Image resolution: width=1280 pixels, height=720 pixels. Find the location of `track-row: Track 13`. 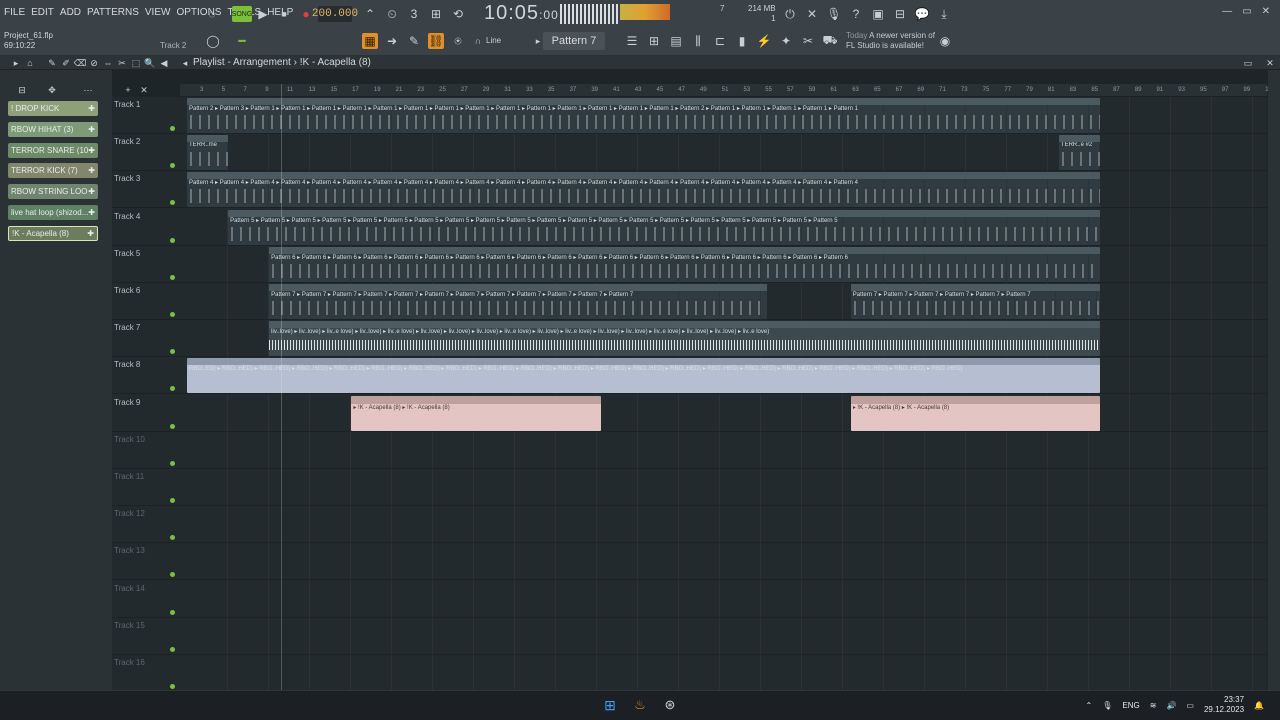

track-row: Track 13 is located at coordinates (689, 562).